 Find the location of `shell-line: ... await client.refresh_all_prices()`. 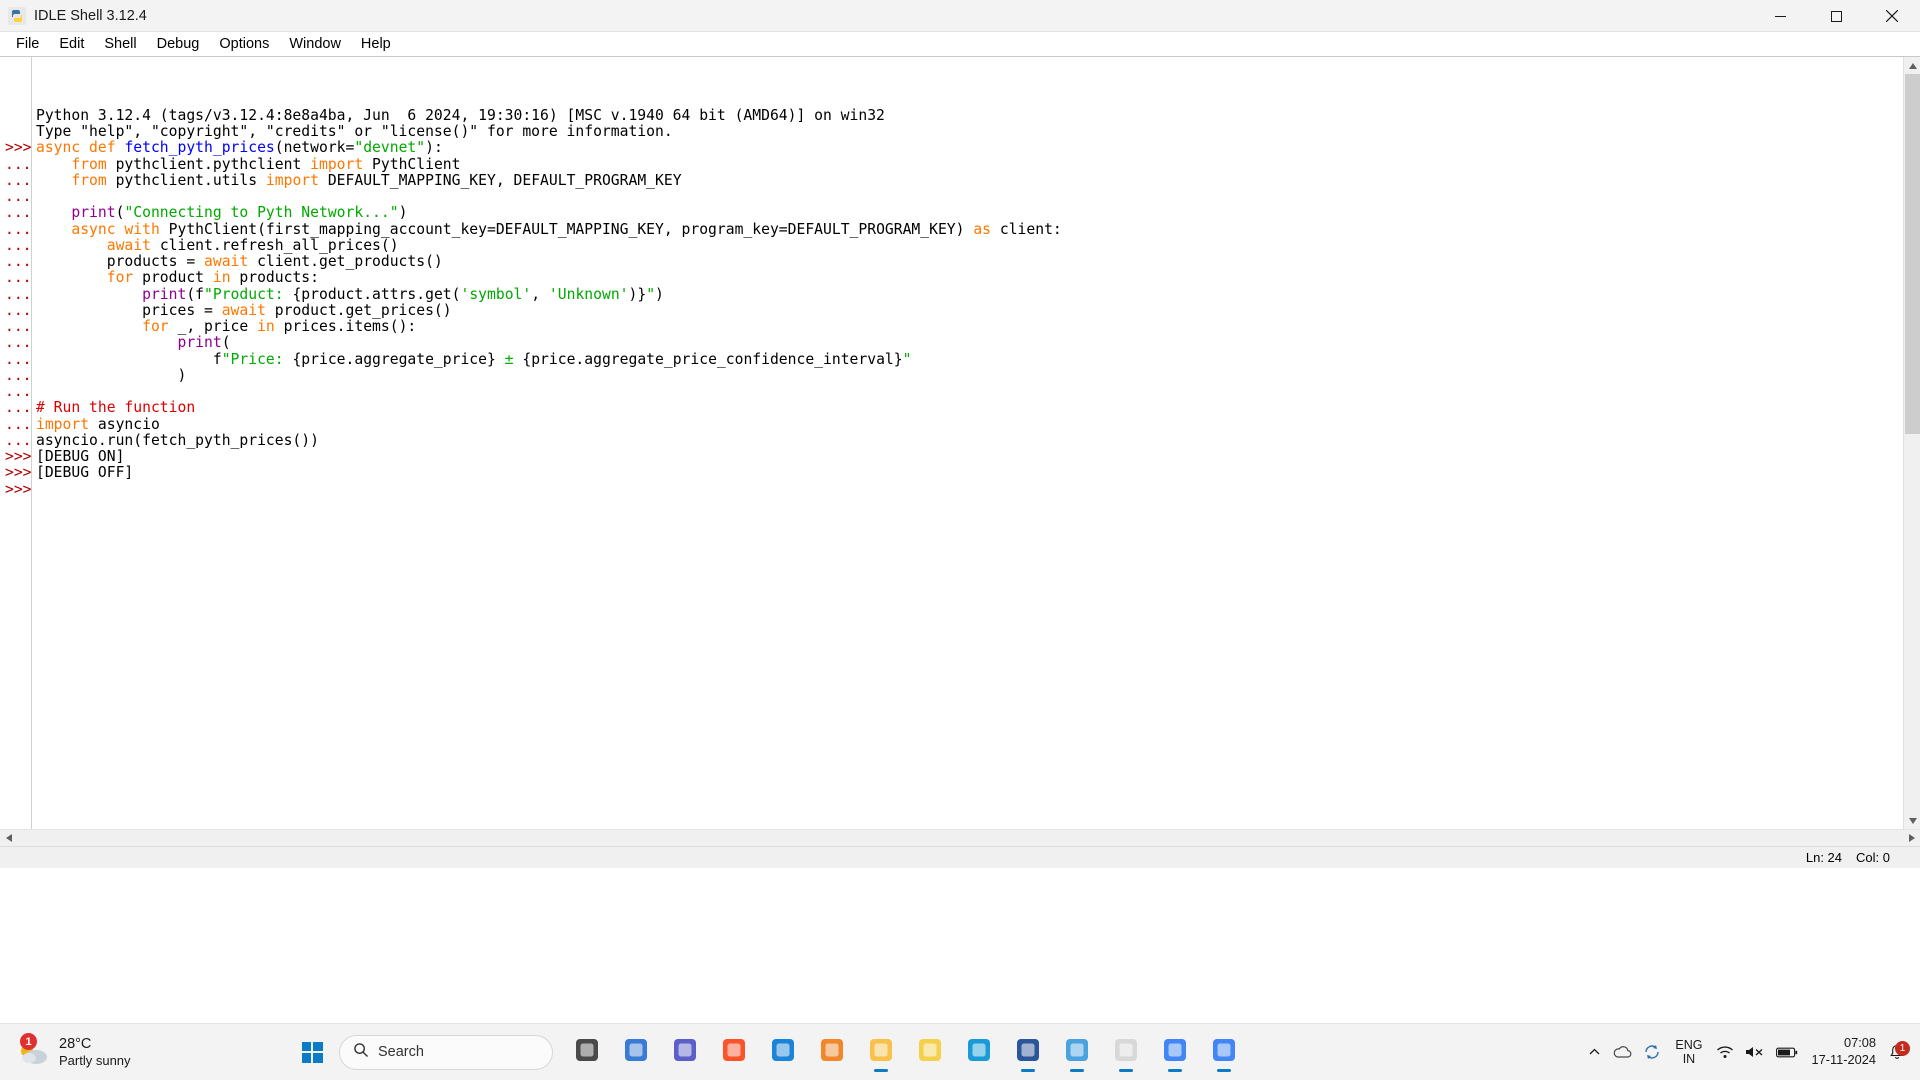

shell-line: ... await client.refresh_all_prices() is located at coordinates (951, 245).